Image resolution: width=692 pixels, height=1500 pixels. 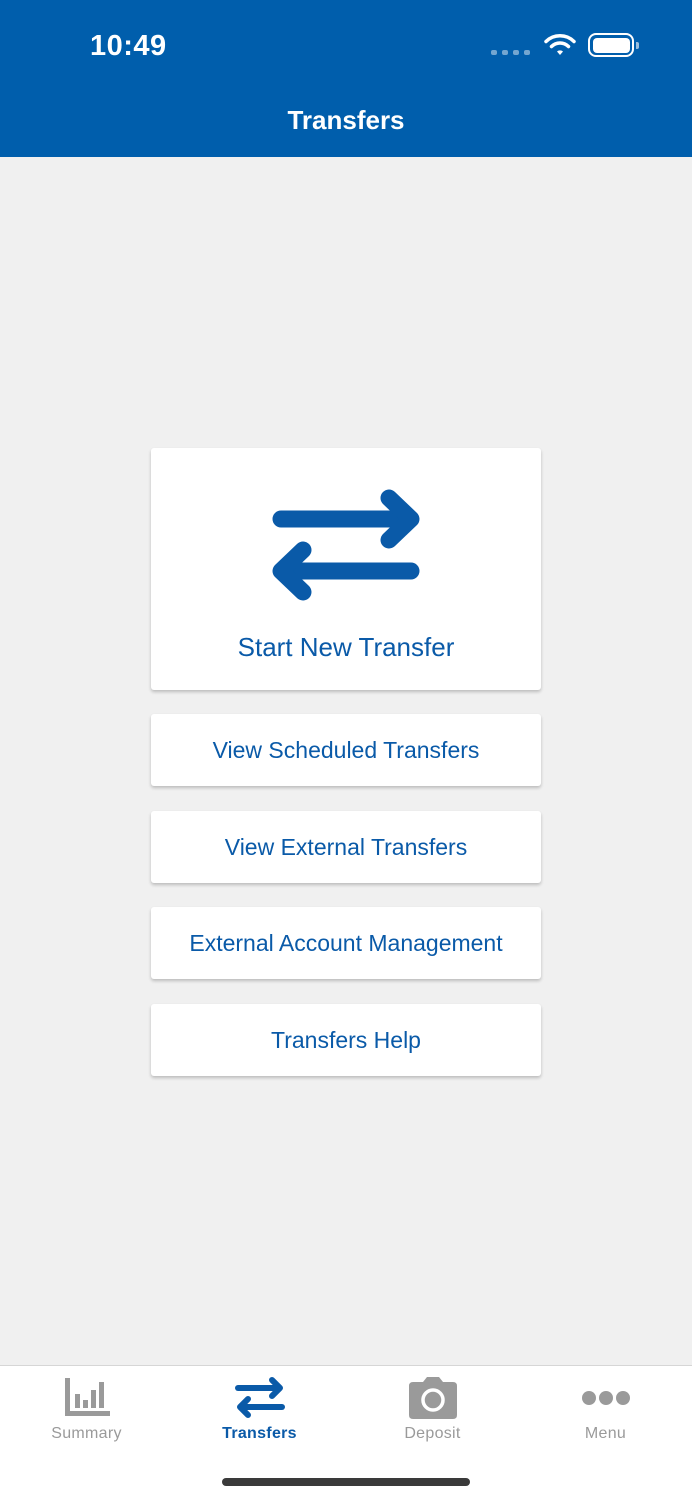 What do you see at coordinates (605, 1433) in the screenshot?
I see `tab-menu-label: Menu` at bounding box center [605, 1433].